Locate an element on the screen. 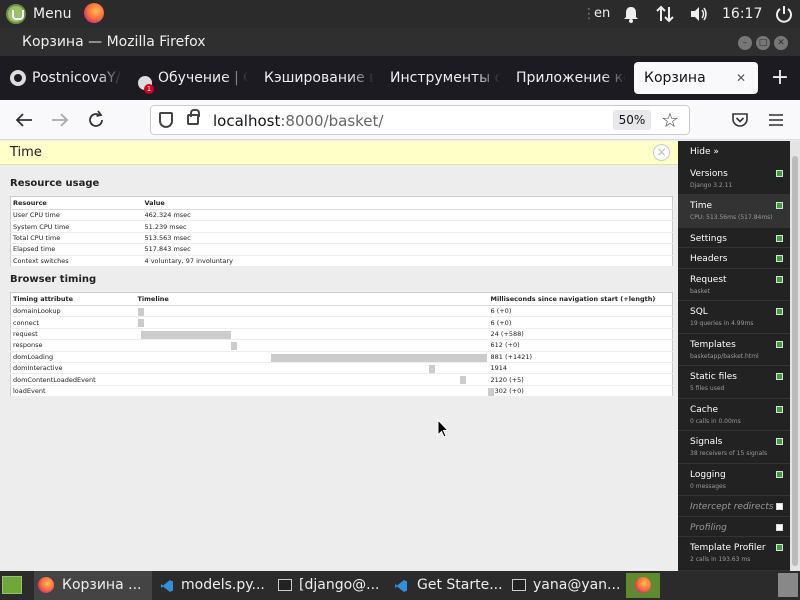 Image resolution: width=800 pixels, height=600 pixels. firefox-launcher is located at coordinates (94, 14).